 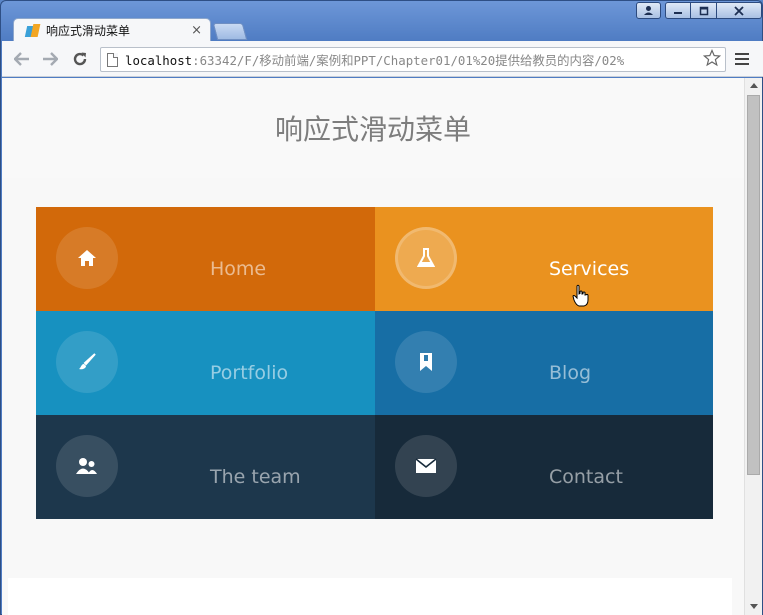 What do you see at coordinates (754, 606) in the screenshot?
I see `scroll-down-icon` at bounding box center [754, 606].